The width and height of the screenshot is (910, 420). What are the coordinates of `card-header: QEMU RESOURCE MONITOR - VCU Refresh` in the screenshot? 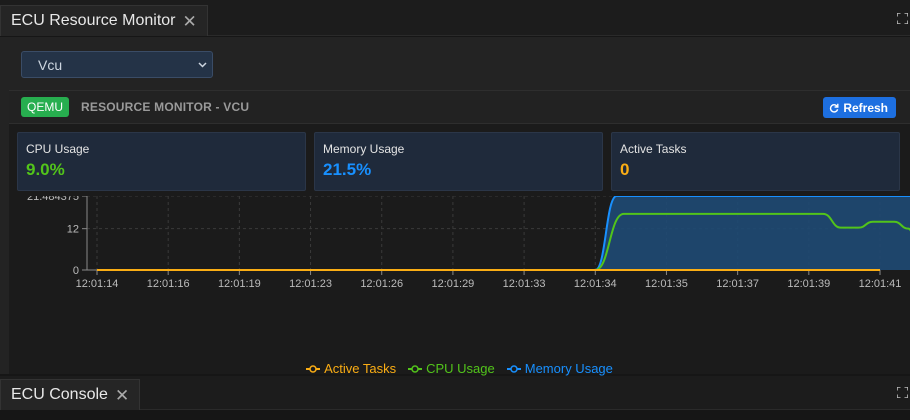 It's located at (459, 107).